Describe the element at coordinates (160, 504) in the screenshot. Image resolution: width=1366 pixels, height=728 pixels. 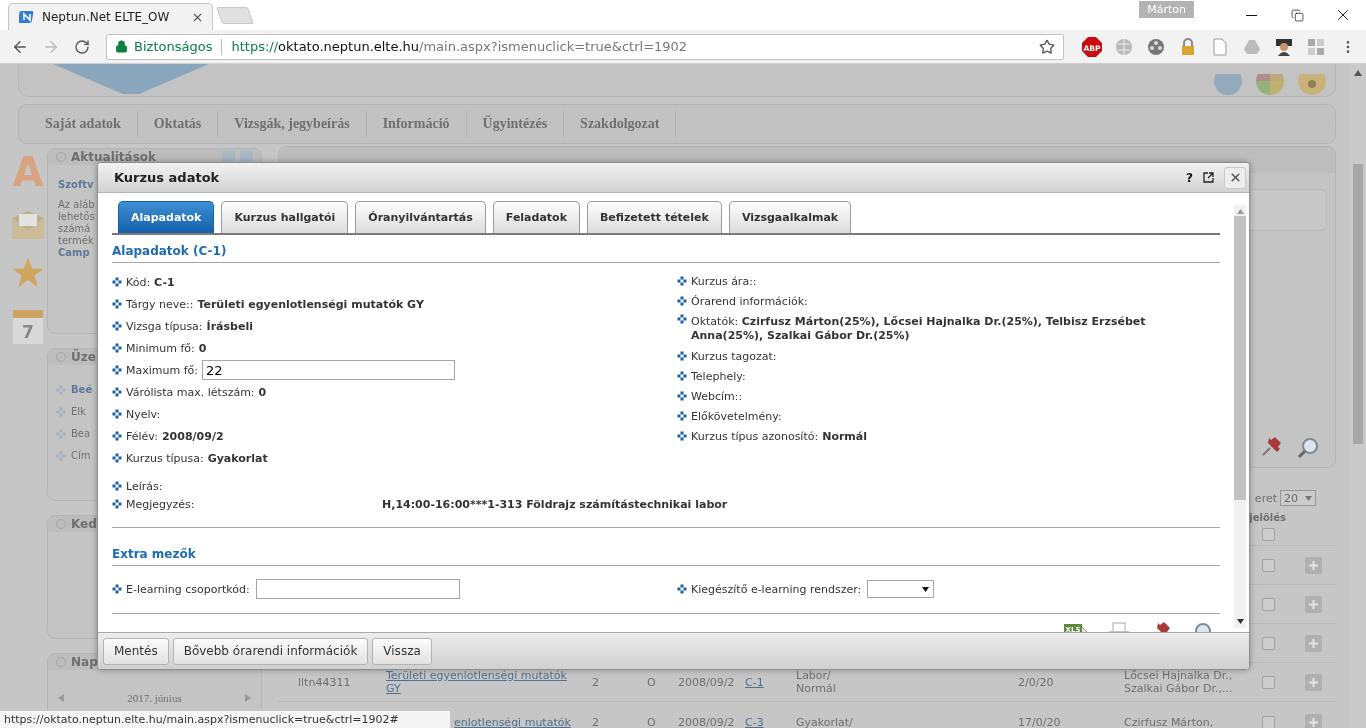
I see `field-label: Megjegyzés:` at that location.